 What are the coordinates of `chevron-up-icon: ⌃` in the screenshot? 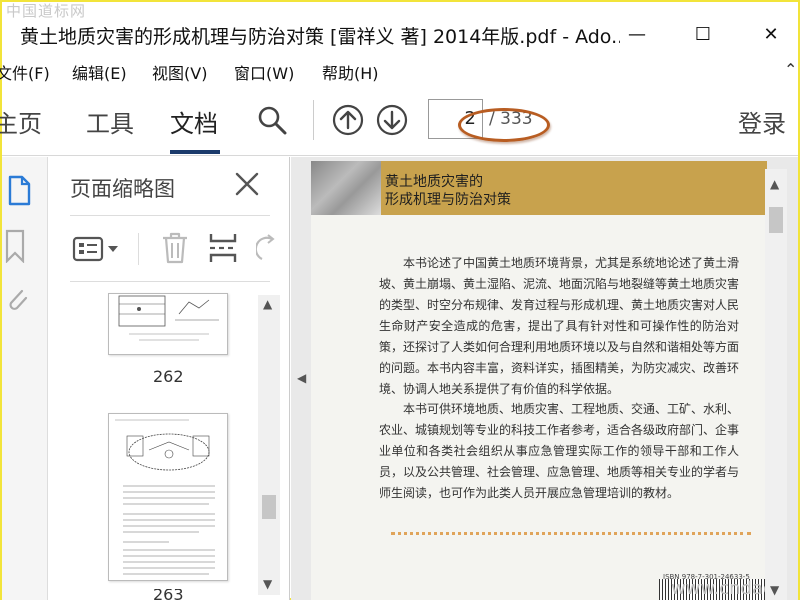 It's located at (790, 69).